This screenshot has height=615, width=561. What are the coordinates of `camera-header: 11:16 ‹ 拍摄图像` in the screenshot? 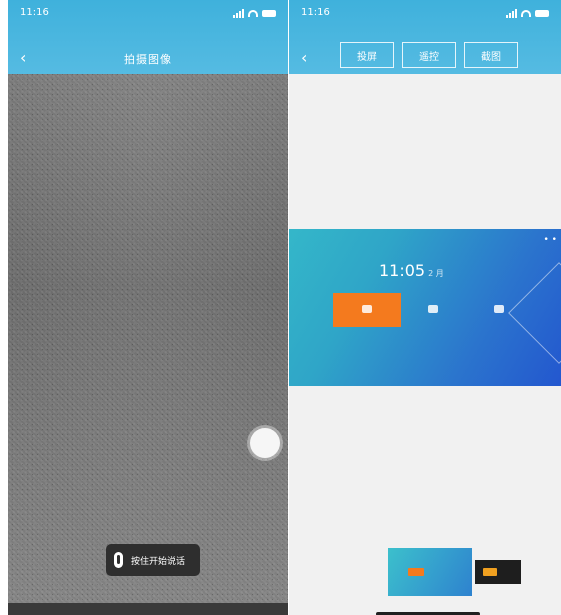 It's located at (148, 37).